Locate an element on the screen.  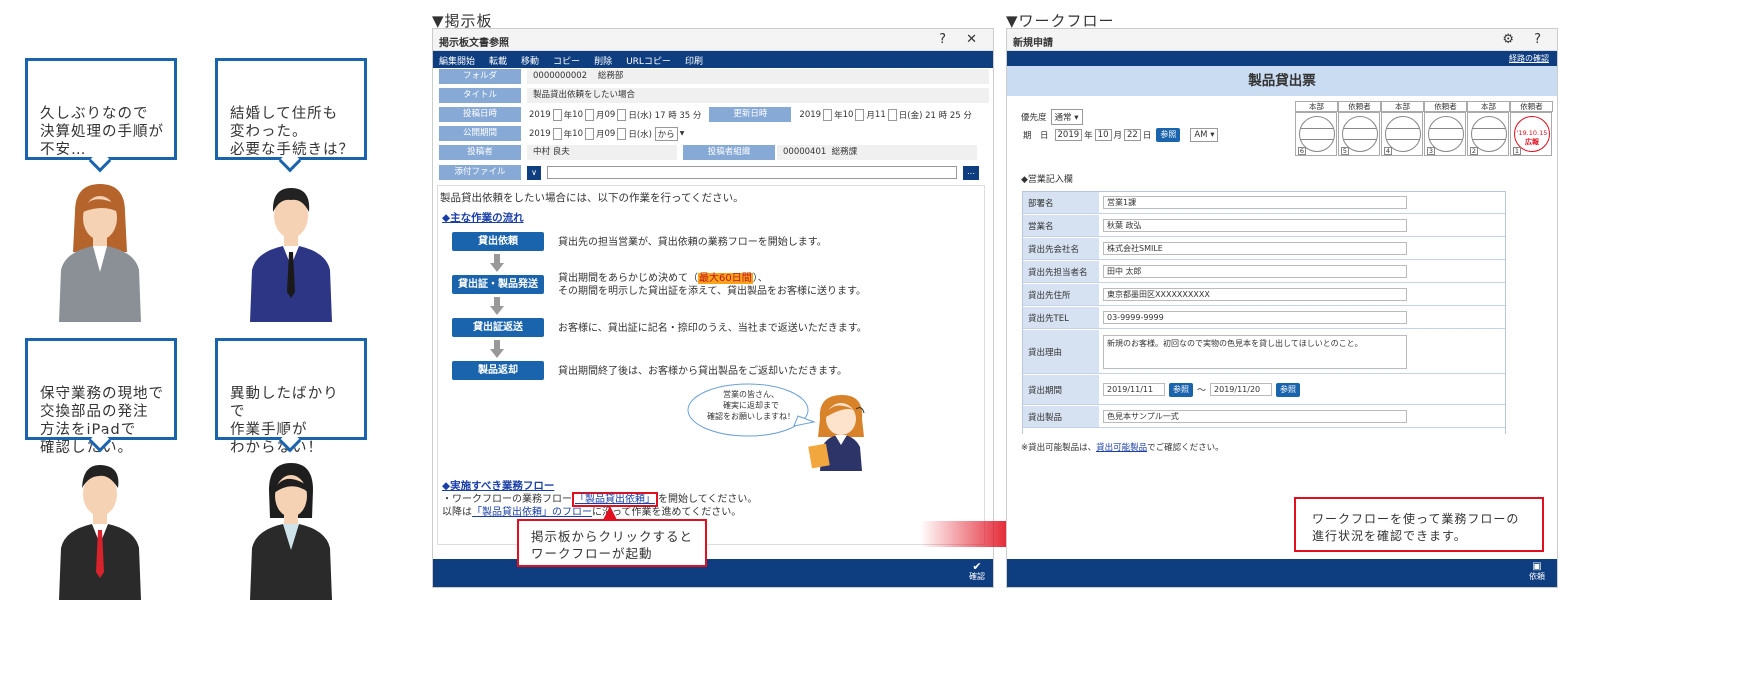
menu-url-copy: URLコピー is located at coordinates (648, 60).